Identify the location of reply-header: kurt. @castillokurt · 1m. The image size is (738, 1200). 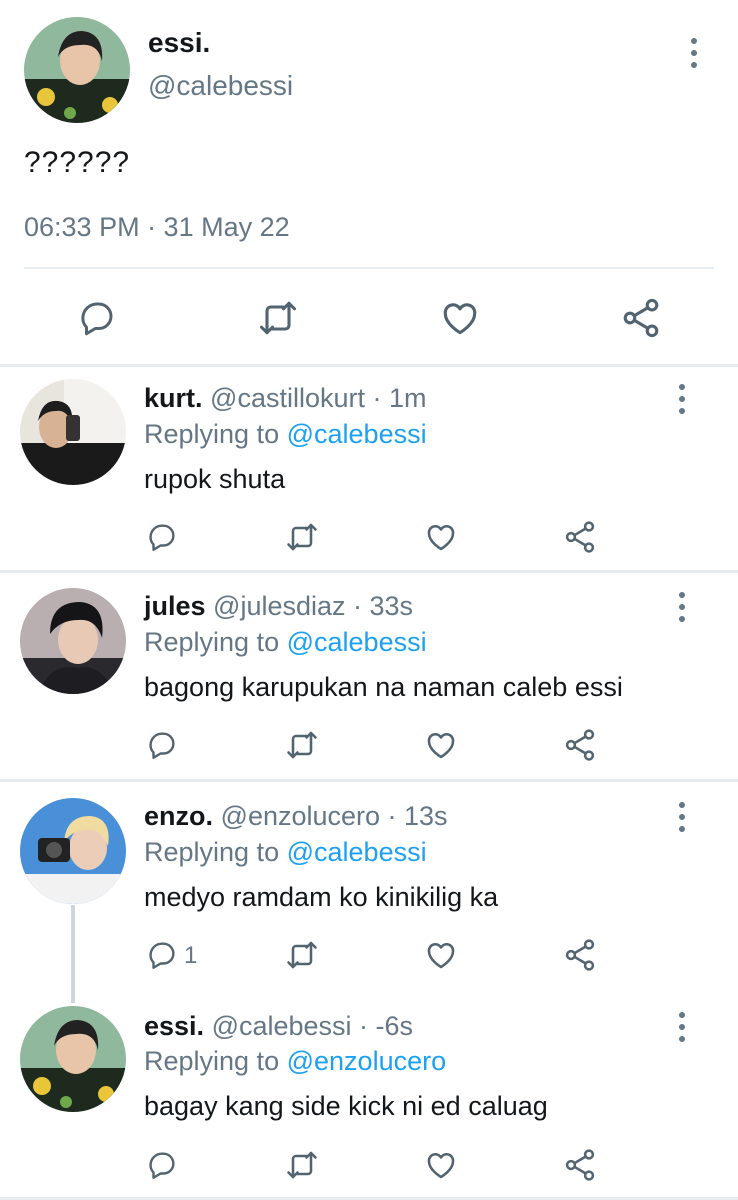
(285, 398).